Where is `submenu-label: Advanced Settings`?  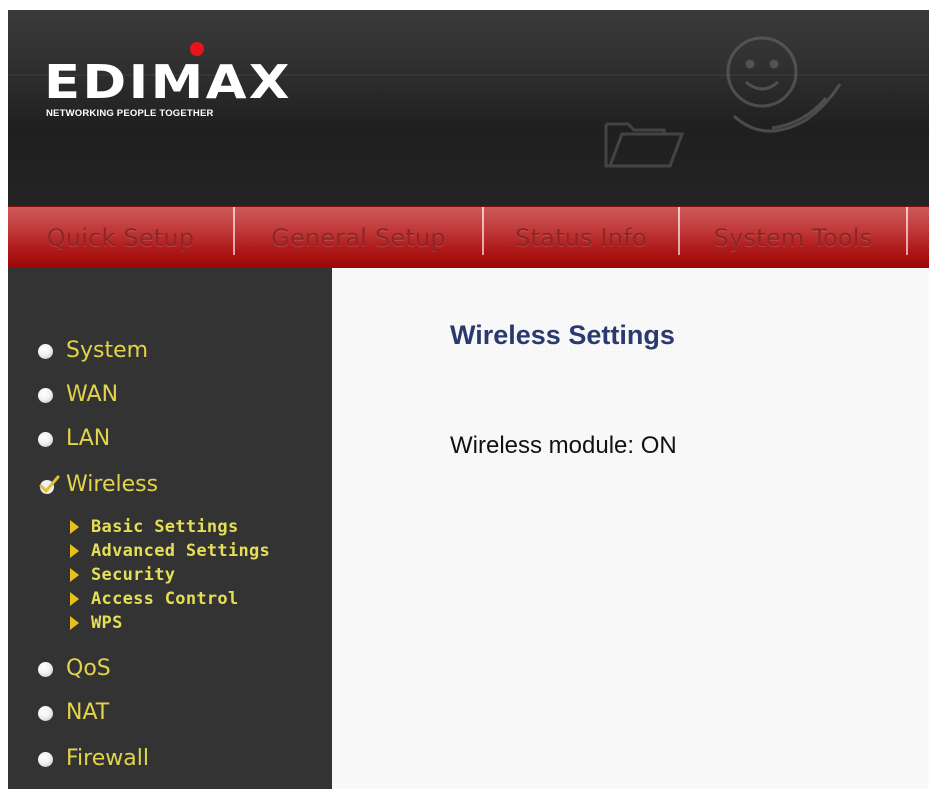 submenu-label: Advanced Settings is located at coordinates (181, 551).